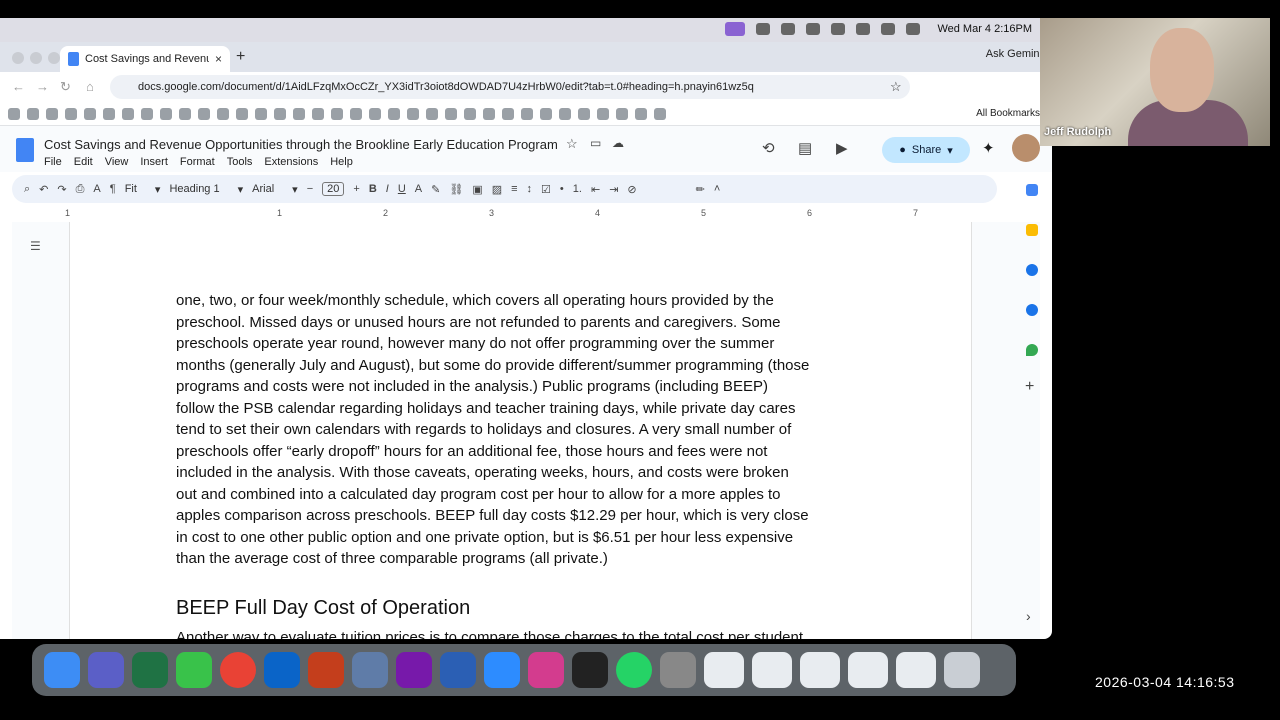  Describe the element at coordinates (613, 189) in the screenshot. I see `increase-indent-icon: ⇥` at that location.